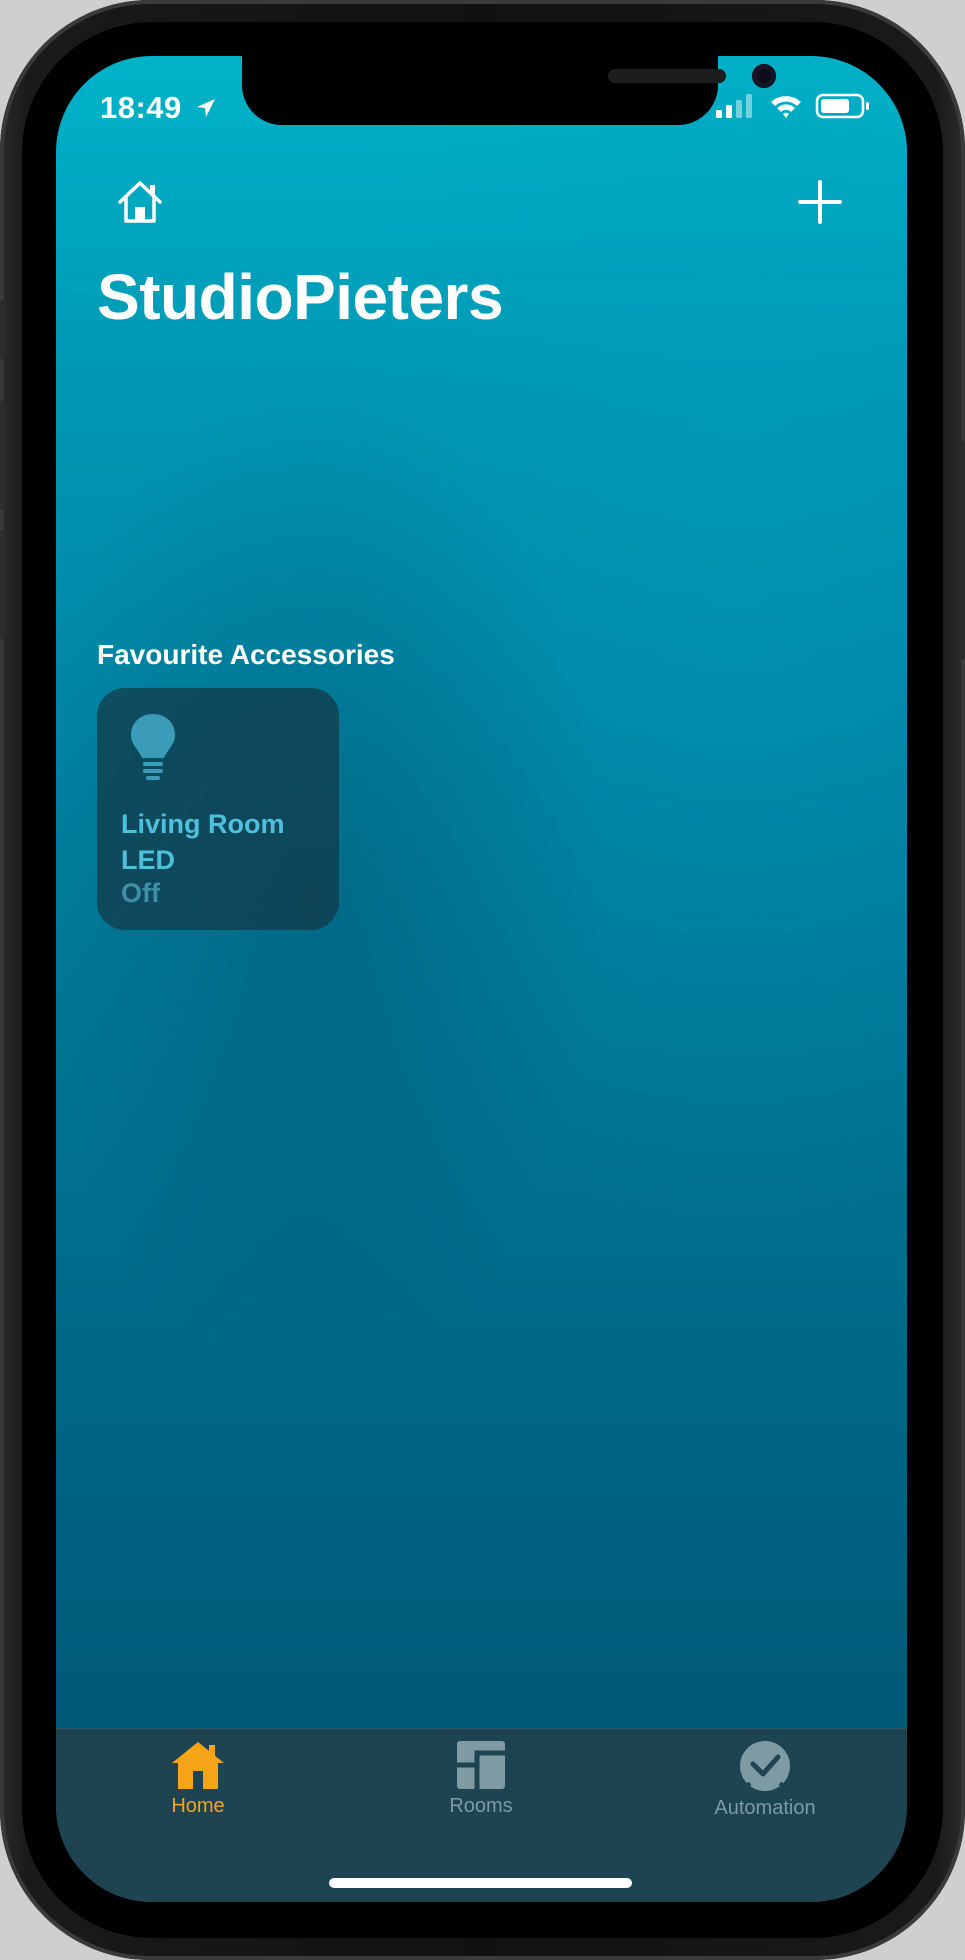 This screenshot has height=1960, width=965. Describe the element at coordinates (765, 1766) in the screenshot. I see `automation-clock-icon` at that location.